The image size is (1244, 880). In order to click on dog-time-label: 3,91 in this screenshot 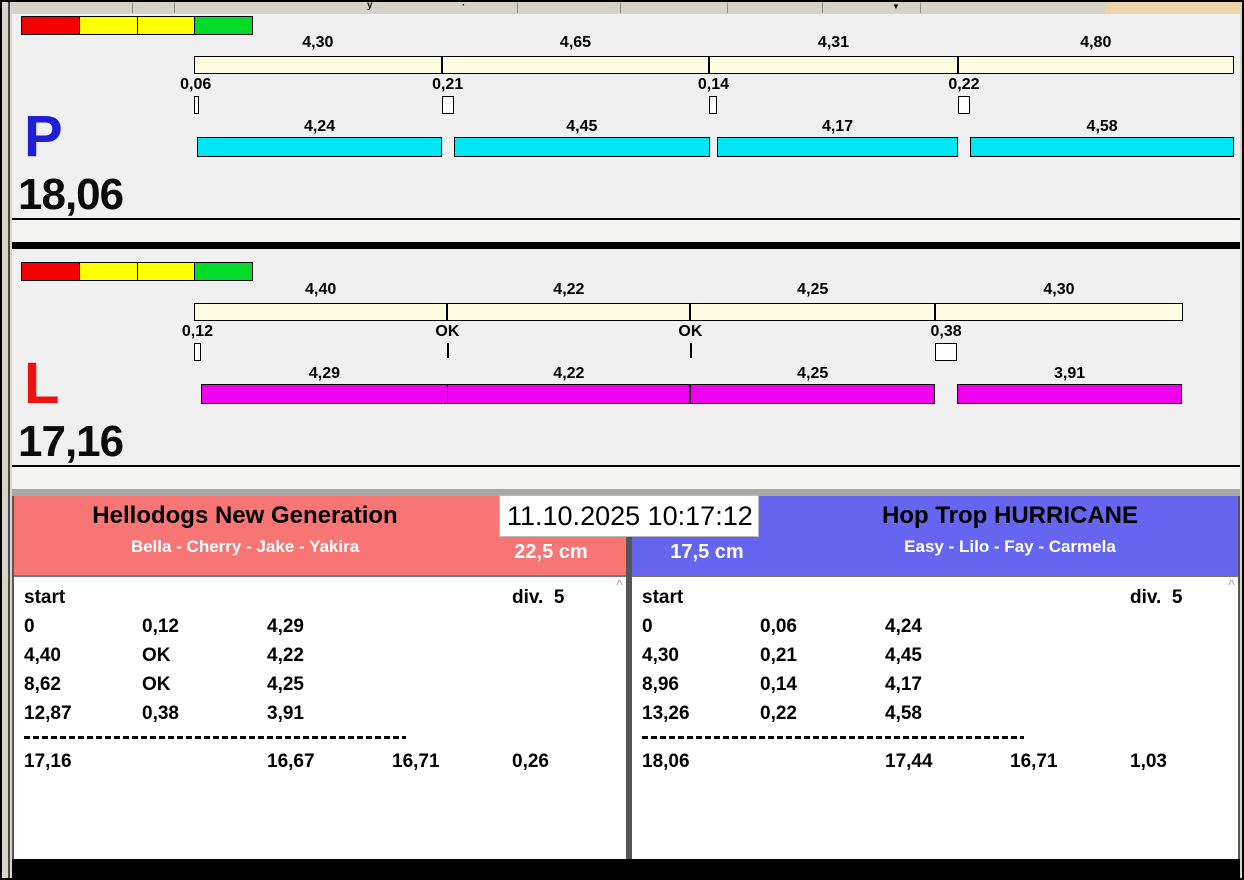, I will do `click(1070, 373)`.